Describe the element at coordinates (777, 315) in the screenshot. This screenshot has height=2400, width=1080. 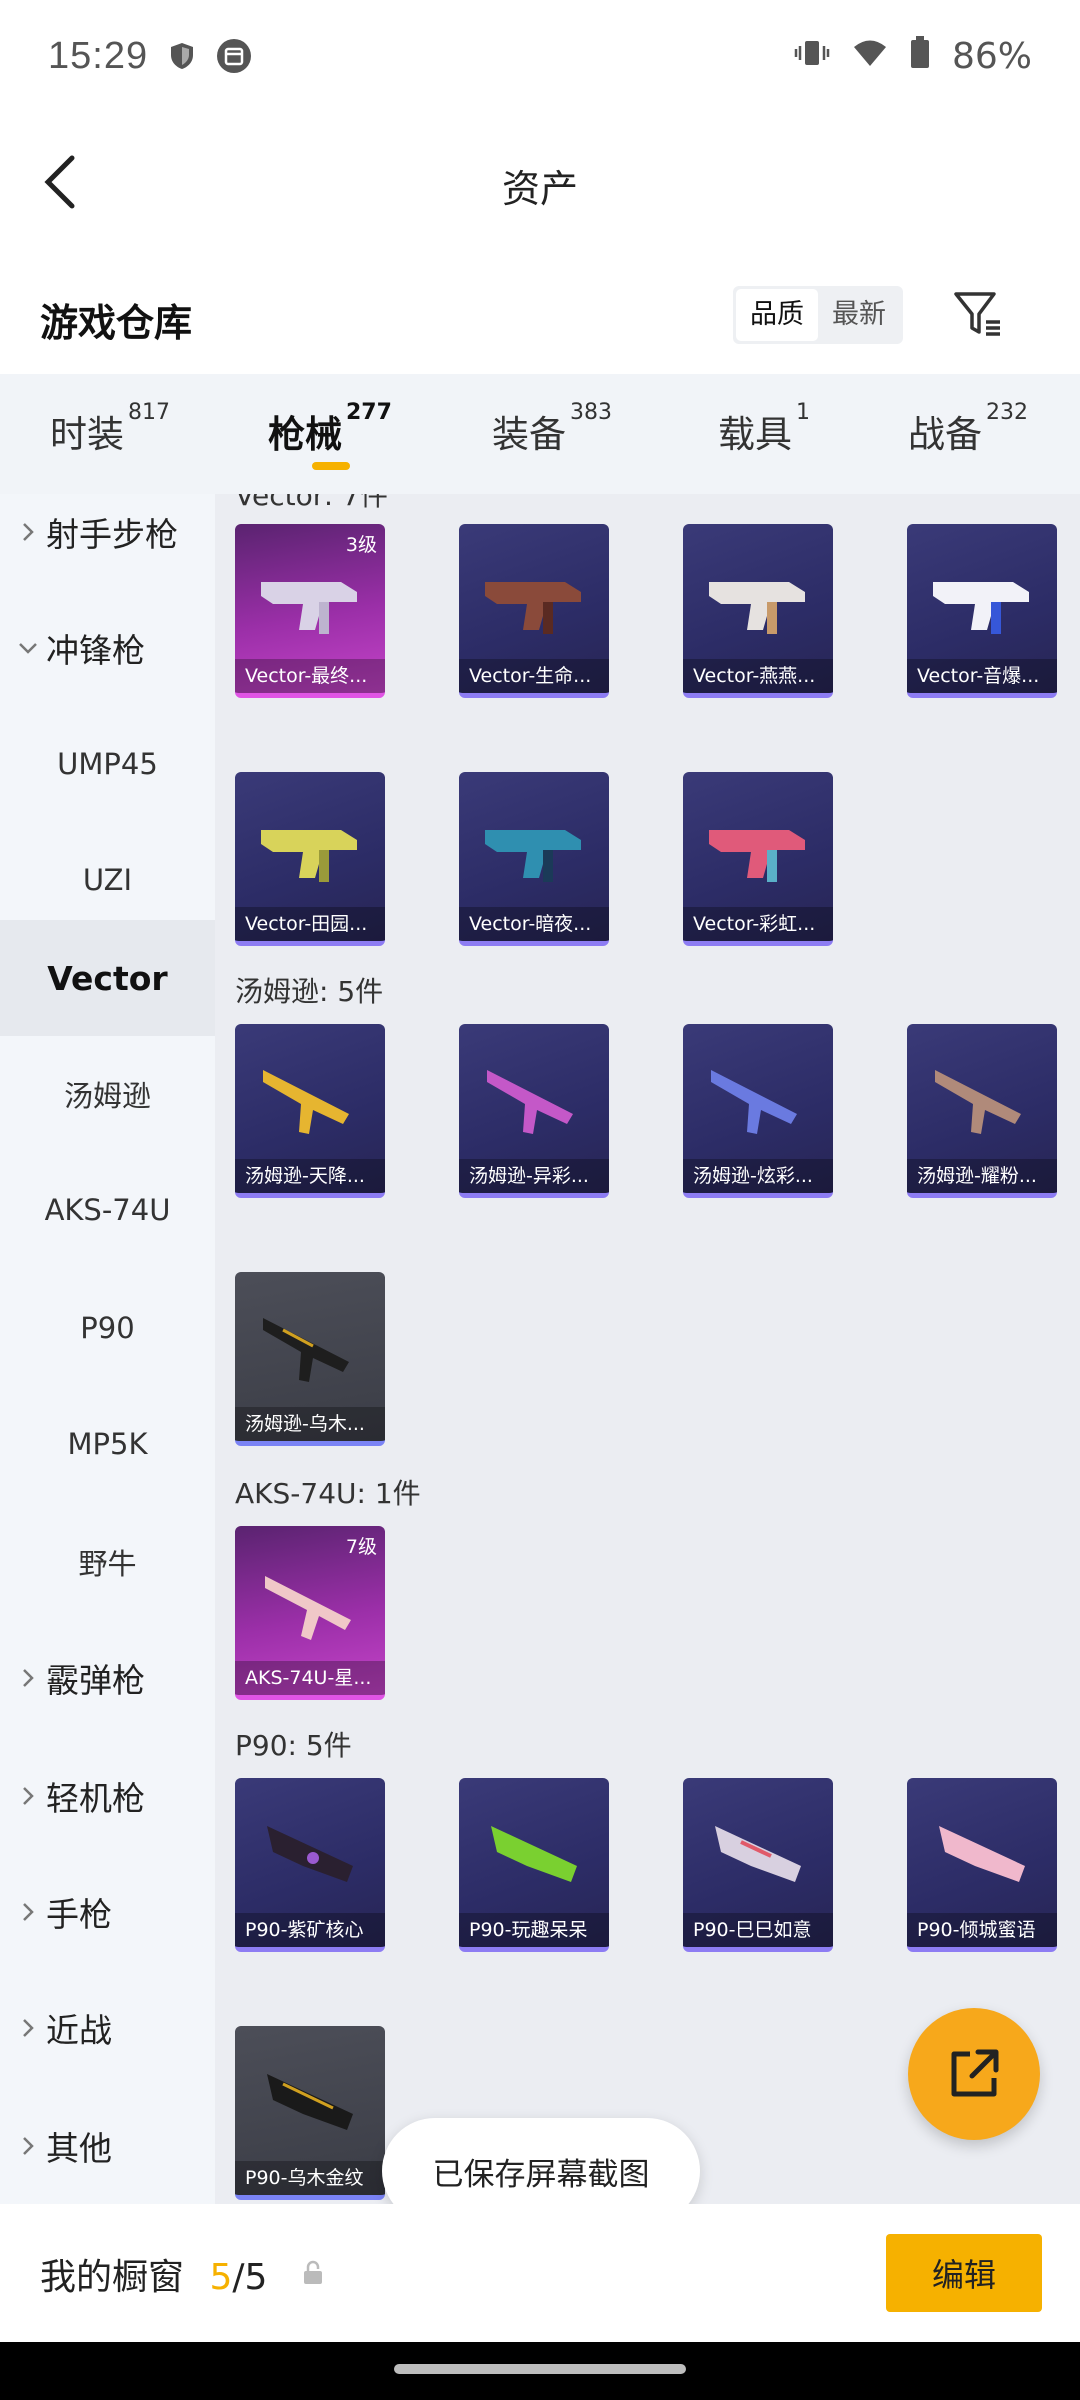
I see `sort-quality-button: 品质` at that location.